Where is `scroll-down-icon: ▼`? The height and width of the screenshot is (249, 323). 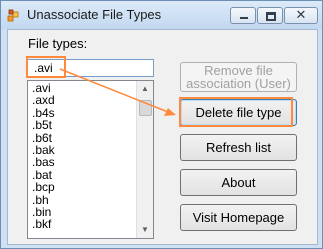 scroll-down-icon: ▼ is located at coordinates (145, 230).